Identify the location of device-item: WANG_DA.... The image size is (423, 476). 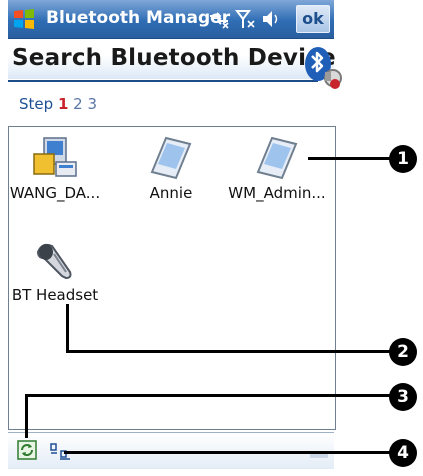
(55, 169).